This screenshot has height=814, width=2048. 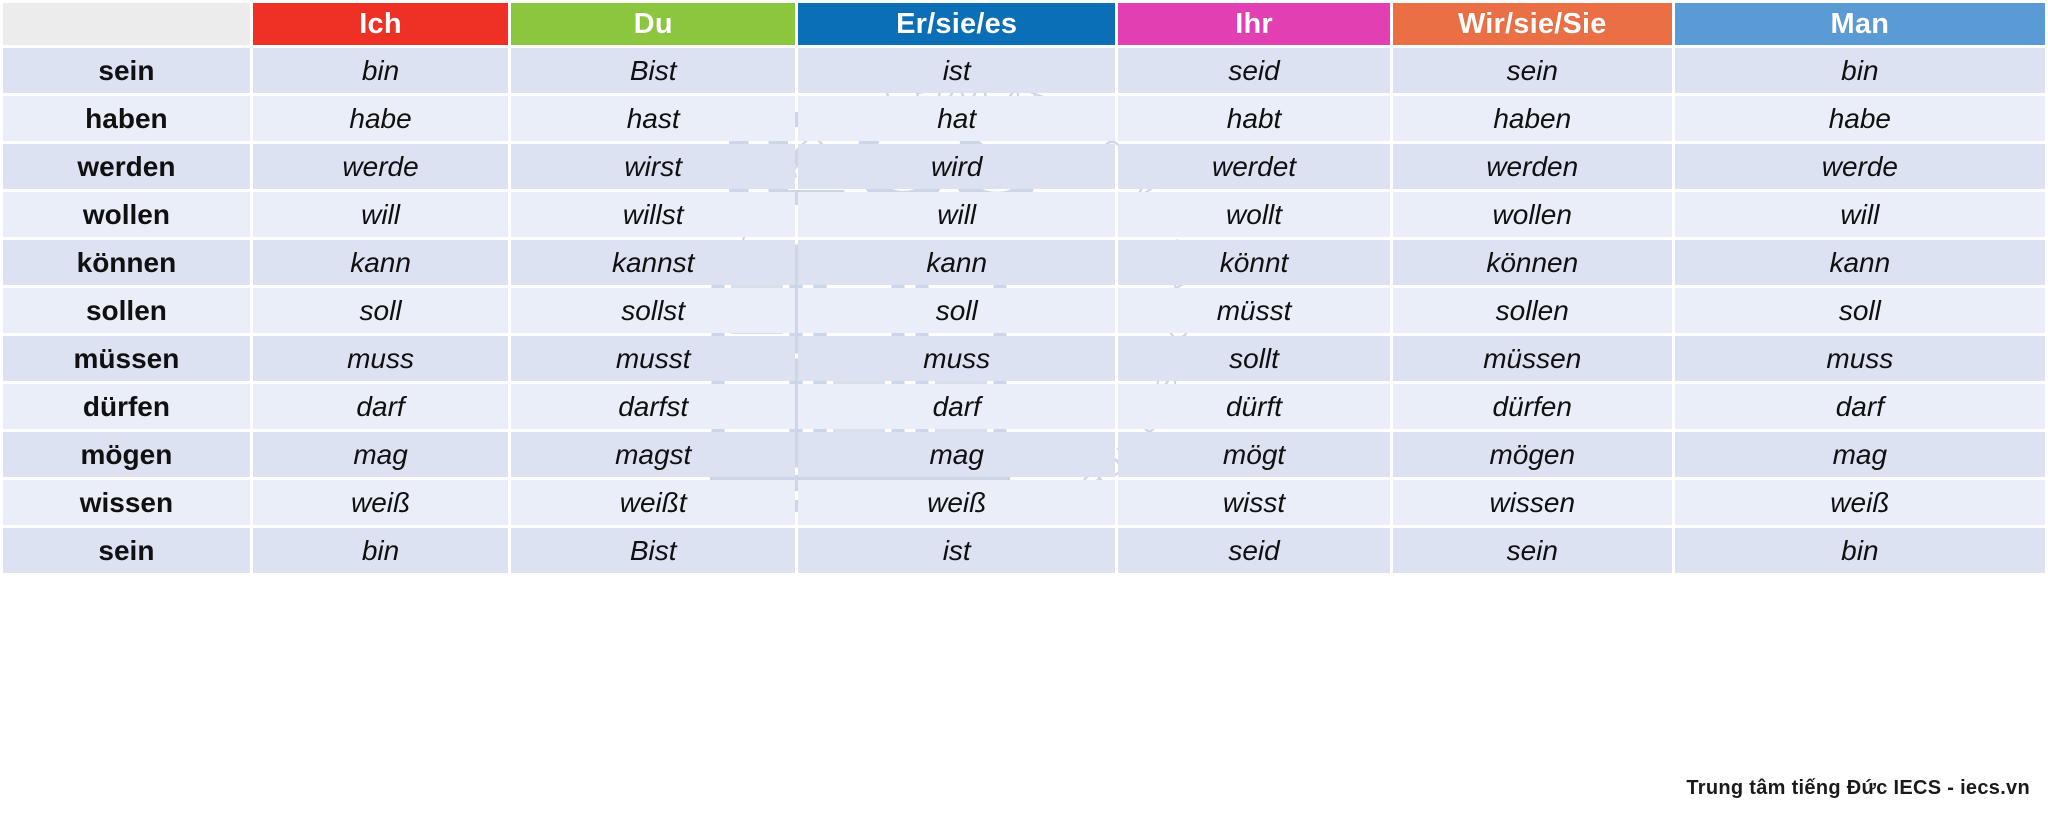 I want to click on conjugation-cell-ich: muss, so click(x=380, y=358).